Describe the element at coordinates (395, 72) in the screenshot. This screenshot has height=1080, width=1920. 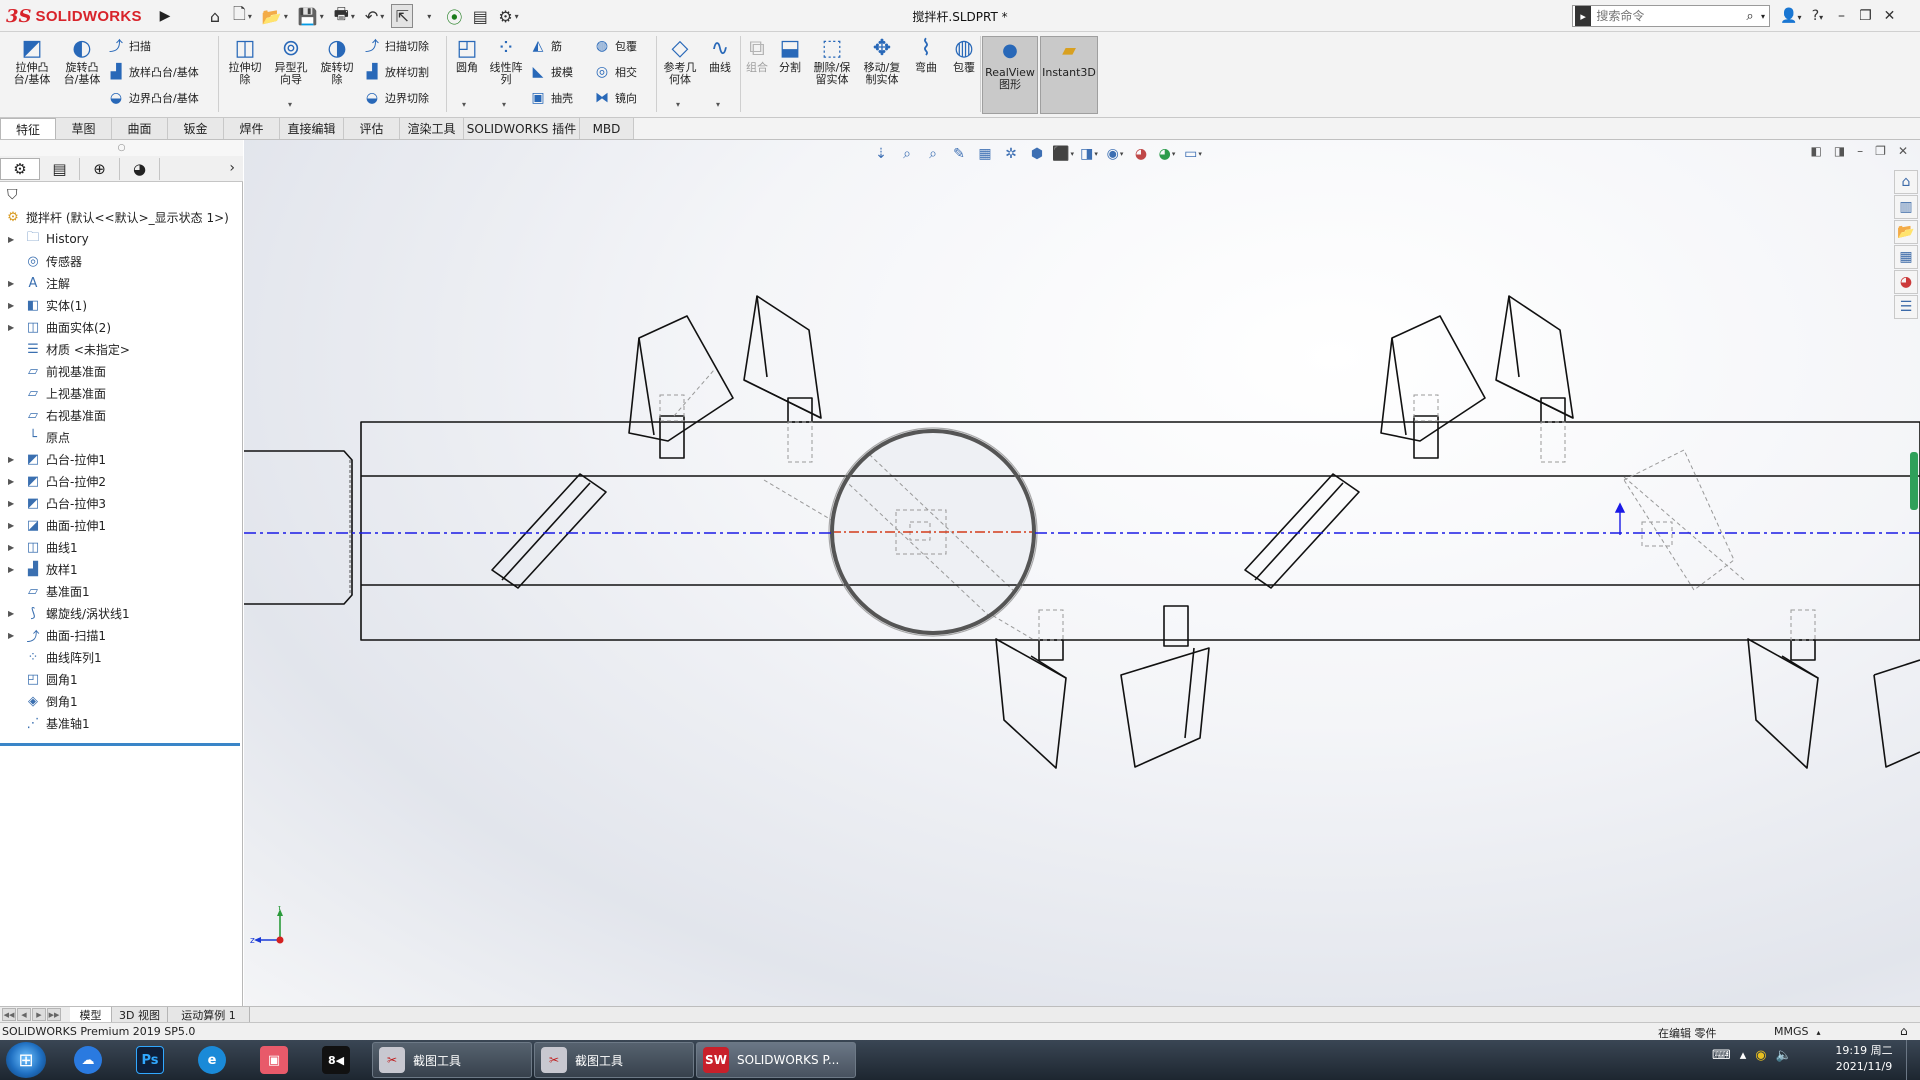
I see `lofted-cut-button: ▟ 放样切割` at that location.